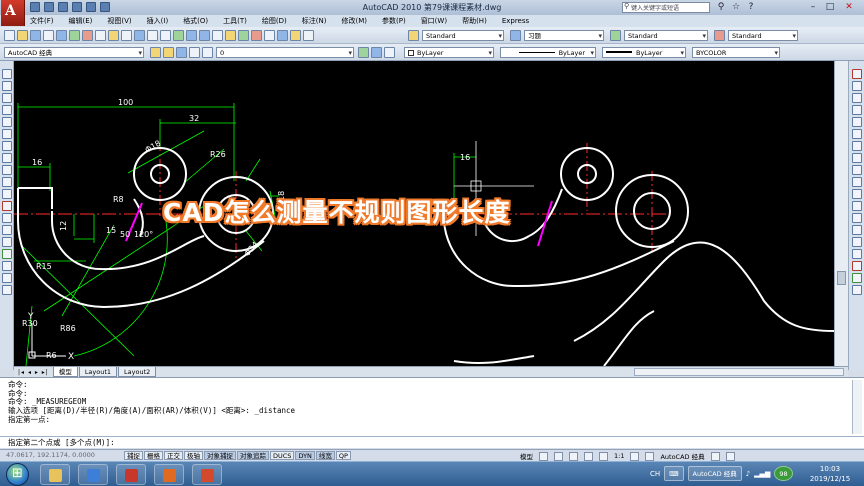 This screenshot has height=486, width=864. What do you see at coordinates (6, 146) in the screenshot?
I see `circle-icon` at bounding box center [6, 146].